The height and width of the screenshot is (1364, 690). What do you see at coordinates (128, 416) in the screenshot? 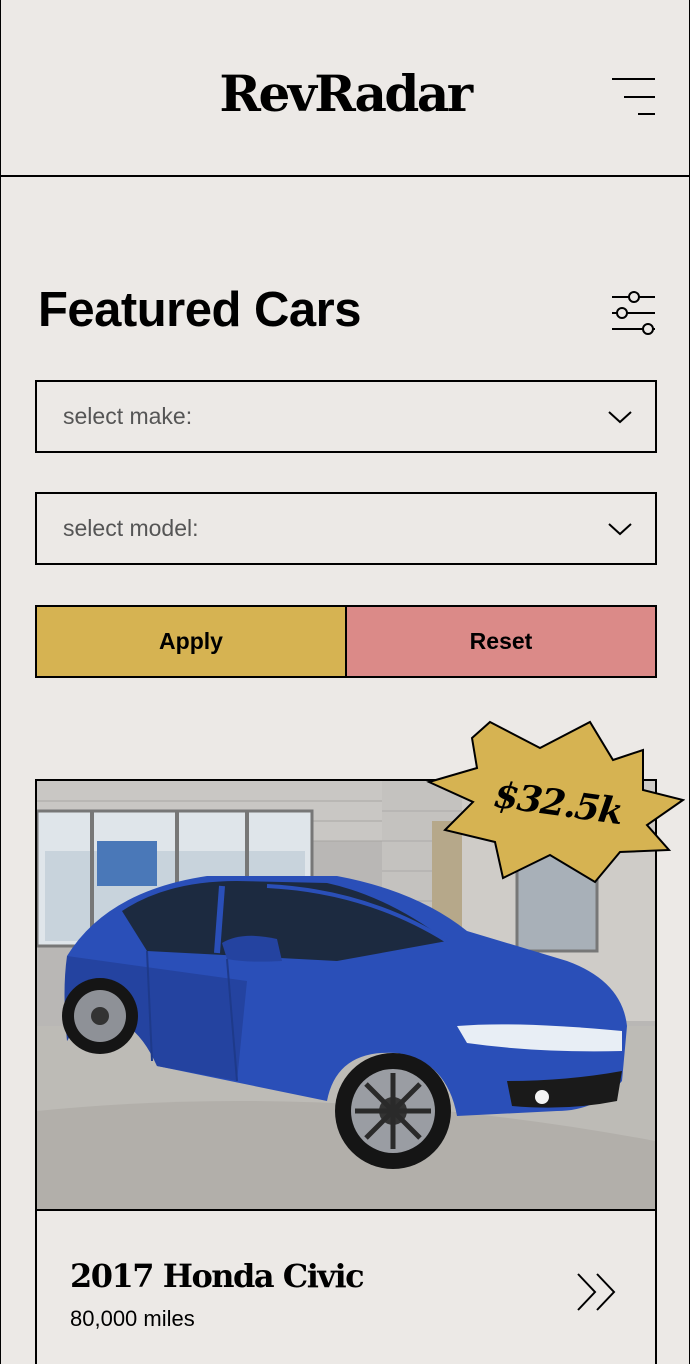
I see `make-select-placeholder: select make:` at bounding box center [128, 416].